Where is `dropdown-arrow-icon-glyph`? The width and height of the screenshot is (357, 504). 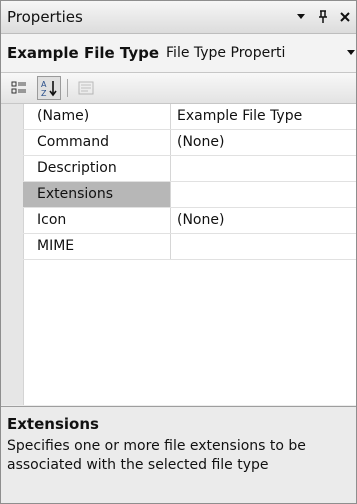 dropdown-arrow-icon-glyph is located at coordinates (301, 16).